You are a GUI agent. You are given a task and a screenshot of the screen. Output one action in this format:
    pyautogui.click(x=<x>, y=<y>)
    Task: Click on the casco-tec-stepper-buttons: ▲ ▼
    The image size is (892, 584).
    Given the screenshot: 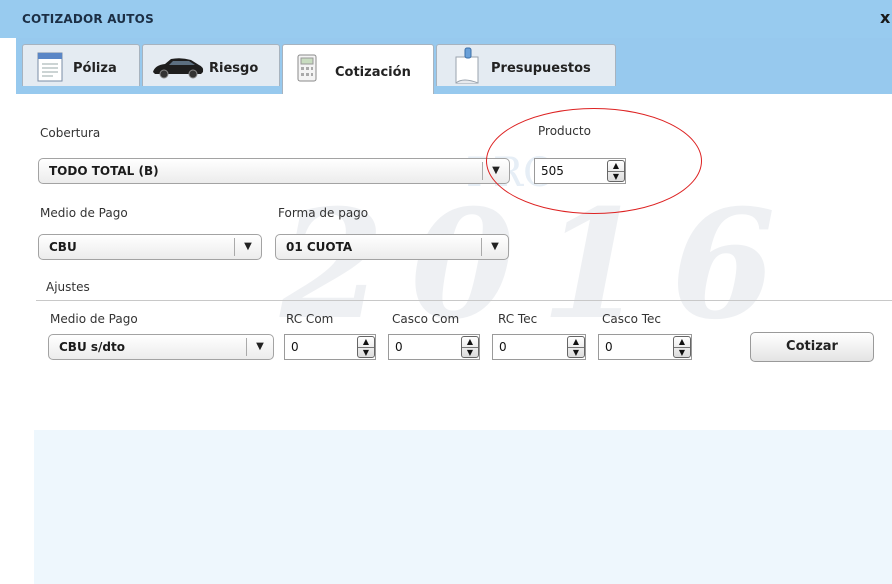 What is the action you would take?
    pyautogui.click(x=682, y=347)
    